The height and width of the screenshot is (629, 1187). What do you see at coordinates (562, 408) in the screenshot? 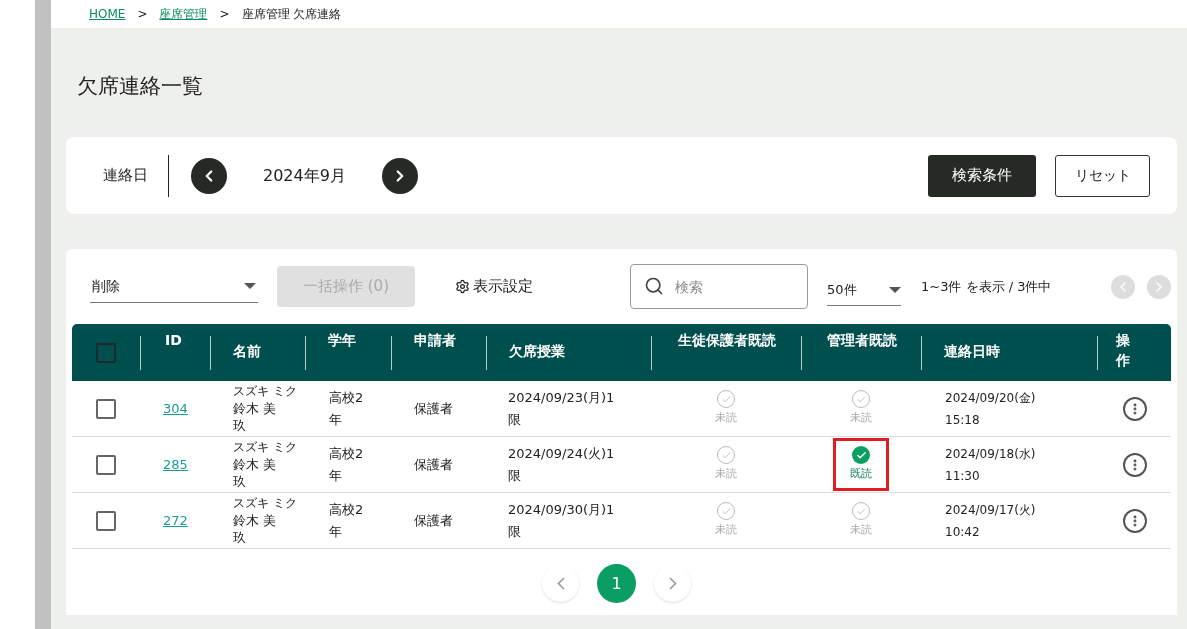
I see `absent-class: 2024/09/23(月)1限` at bounding box center [562, 408].